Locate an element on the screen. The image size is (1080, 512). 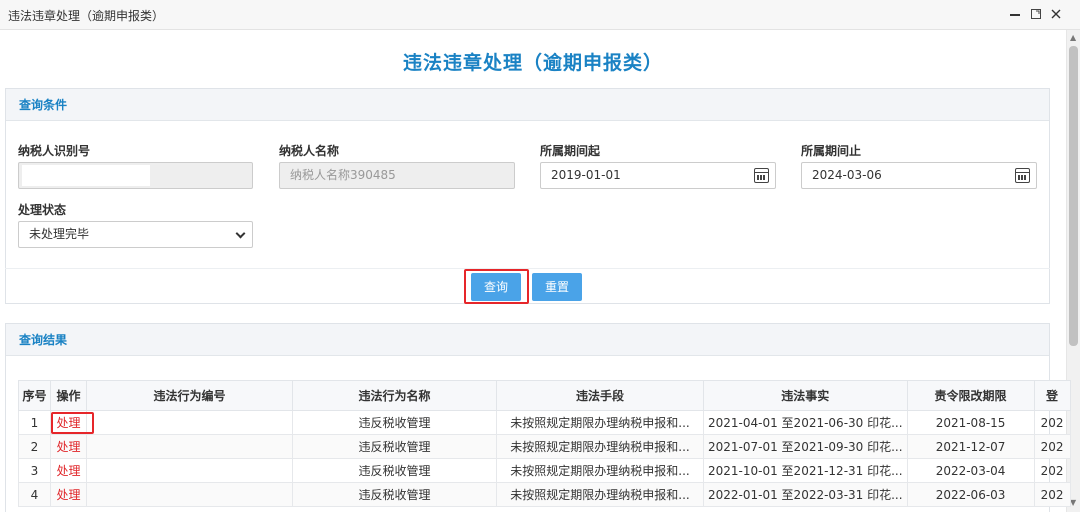
query-button-highlight is located at coordinates (496, 286).